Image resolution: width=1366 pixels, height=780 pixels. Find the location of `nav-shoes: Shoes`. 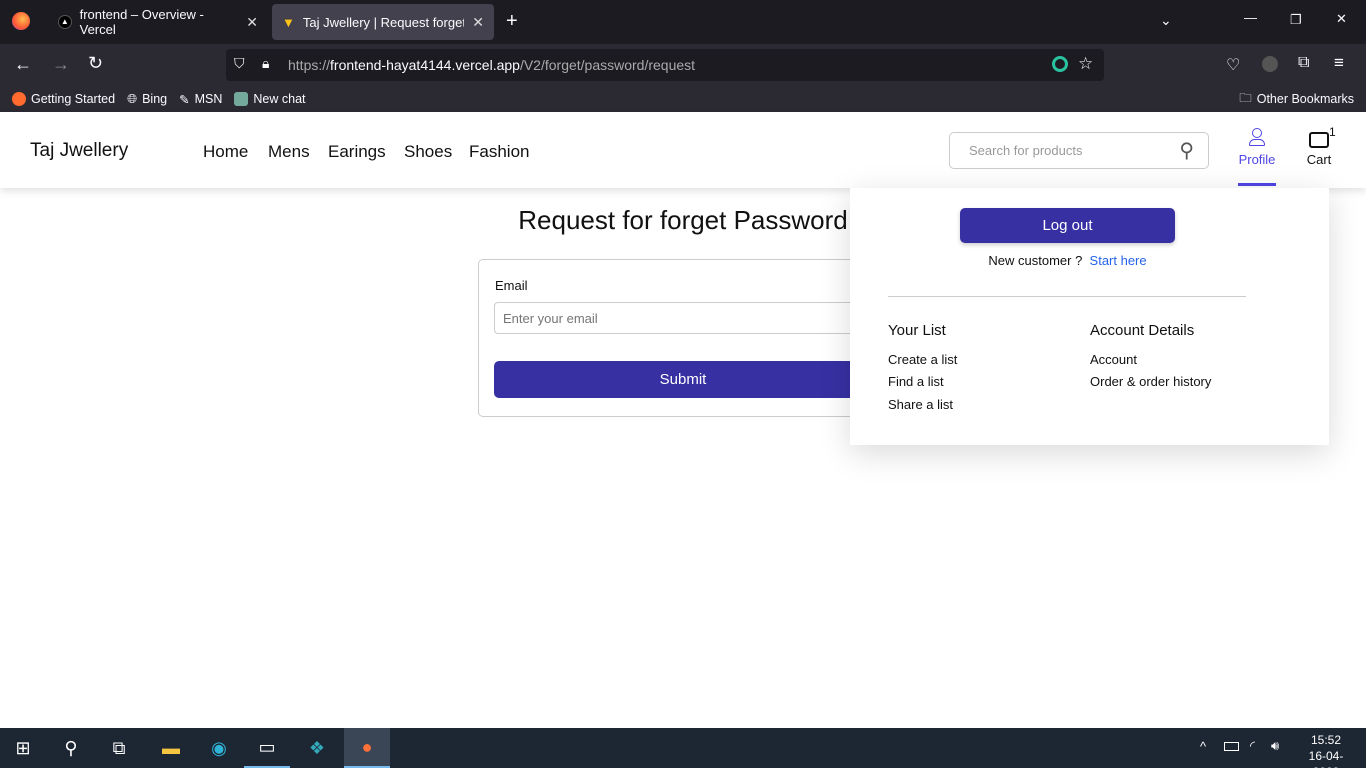

nav-shoes: Shoes is located at coordinates (428, 152).